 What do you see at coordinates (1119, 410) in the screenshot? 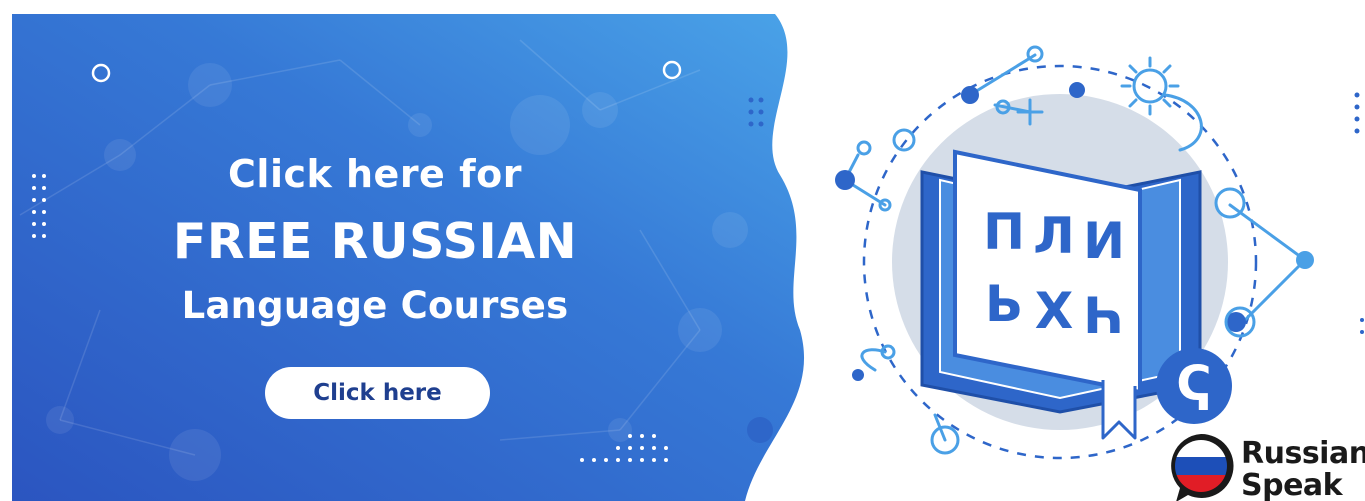
I see `bookmark-icon` at bounding box center [1119, 410].